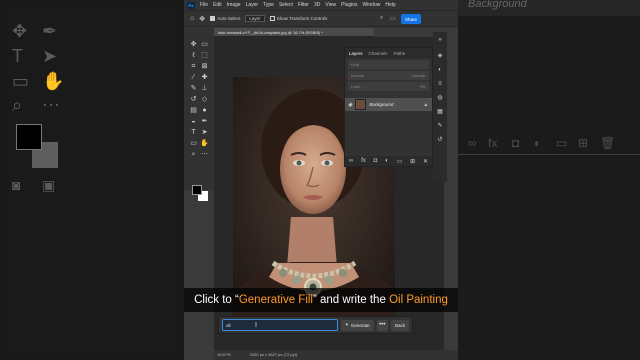 Image resolution: width=640 pixels, height=360 pixels. Describe the element at coordinates (216, 300) in the screenshot. I see `caption-prefix: Click to “` at that location.